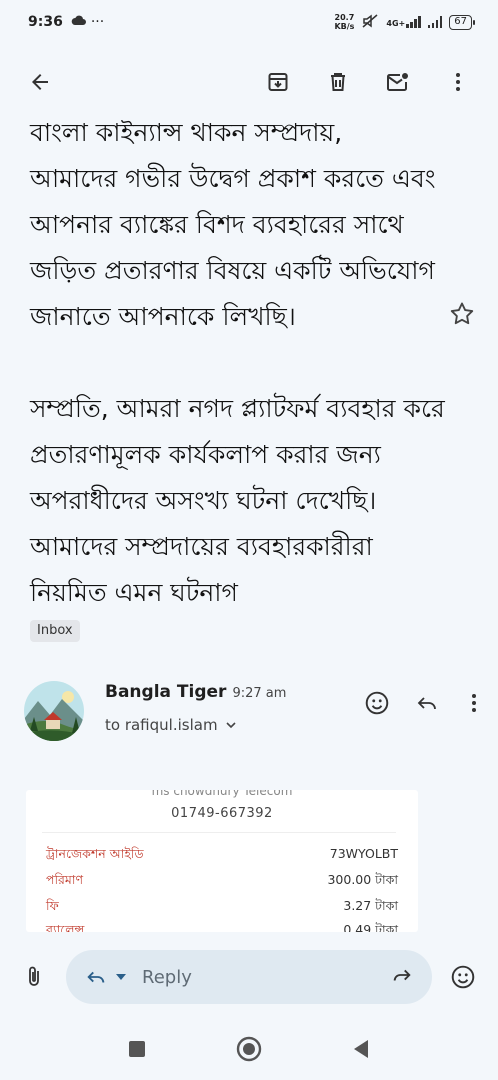 This screenshot has width=498, height=1080. Describe the element at coordinates (166, 692) in the screenshot. I see `sender-name: Bangla Tiger` at that location.